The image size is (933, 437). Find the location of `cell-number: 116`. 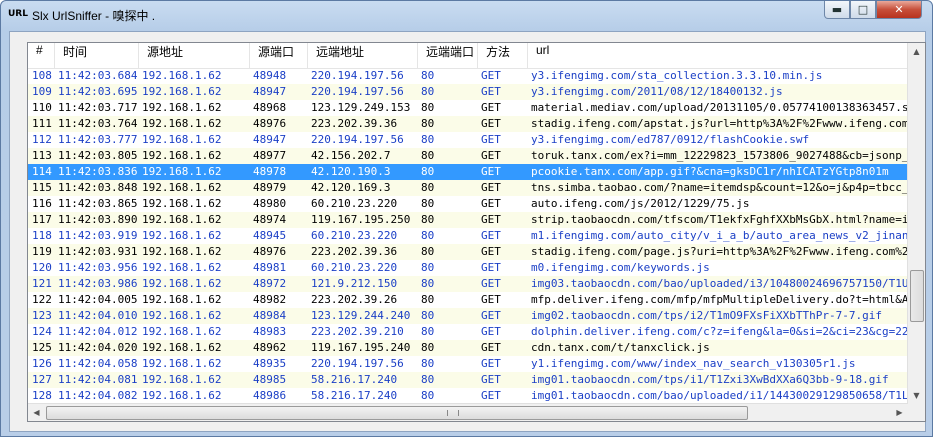

cell-number: 116 is located at coordinates (42, 203).